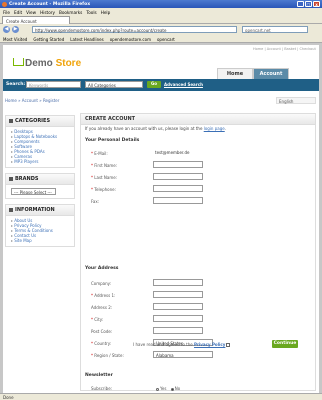 The image size is (322, 400). I want to click on firstname-label: First Name:, so click(106, 165).